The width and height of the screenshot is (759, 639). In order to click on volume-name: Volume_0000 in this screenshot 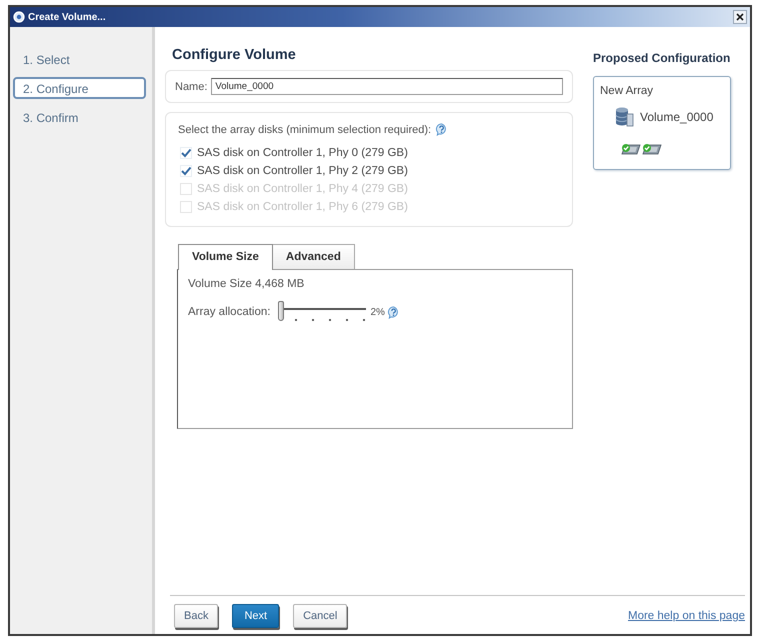, I will do `click(677, 117)`.